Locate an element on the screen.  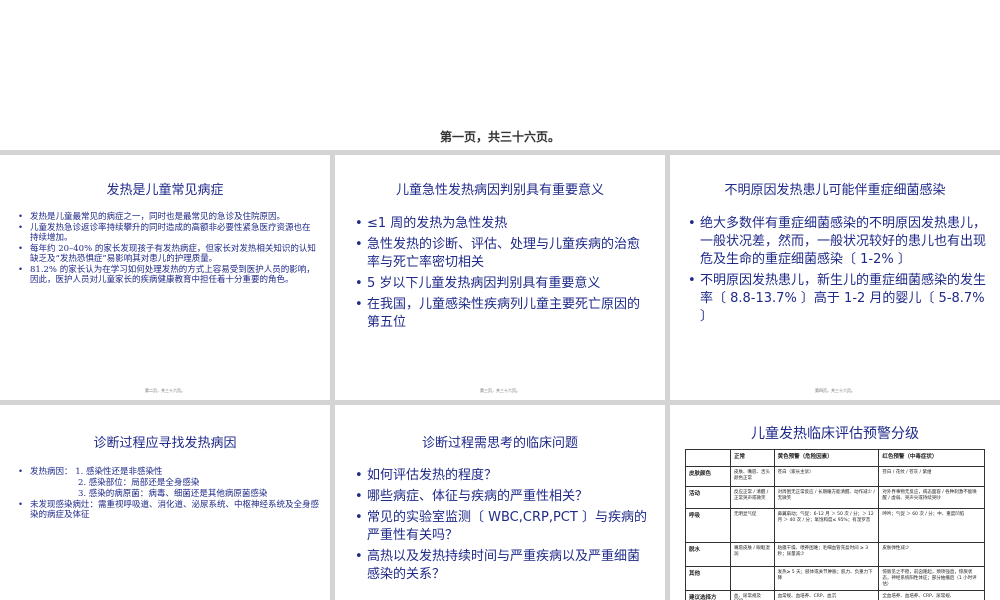
list-item: 发热是儿童最常见的病症之一，同时也是最常见的急诊及住院原因。 is located at coordinates (167, 217).